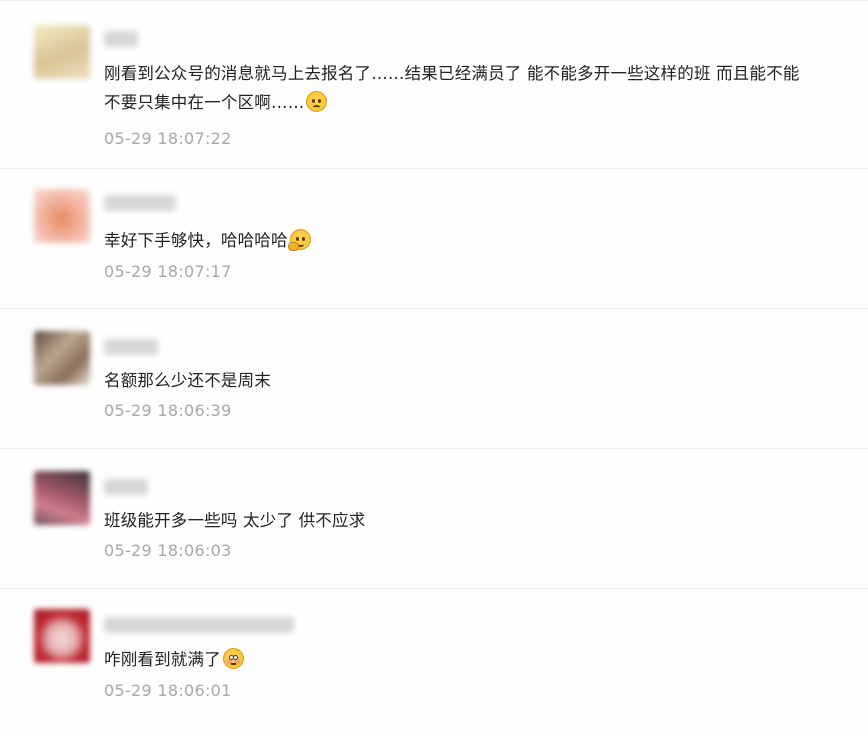  I want to click on comment-timestamp: 05-29 18:06:01, so click(168, 690).